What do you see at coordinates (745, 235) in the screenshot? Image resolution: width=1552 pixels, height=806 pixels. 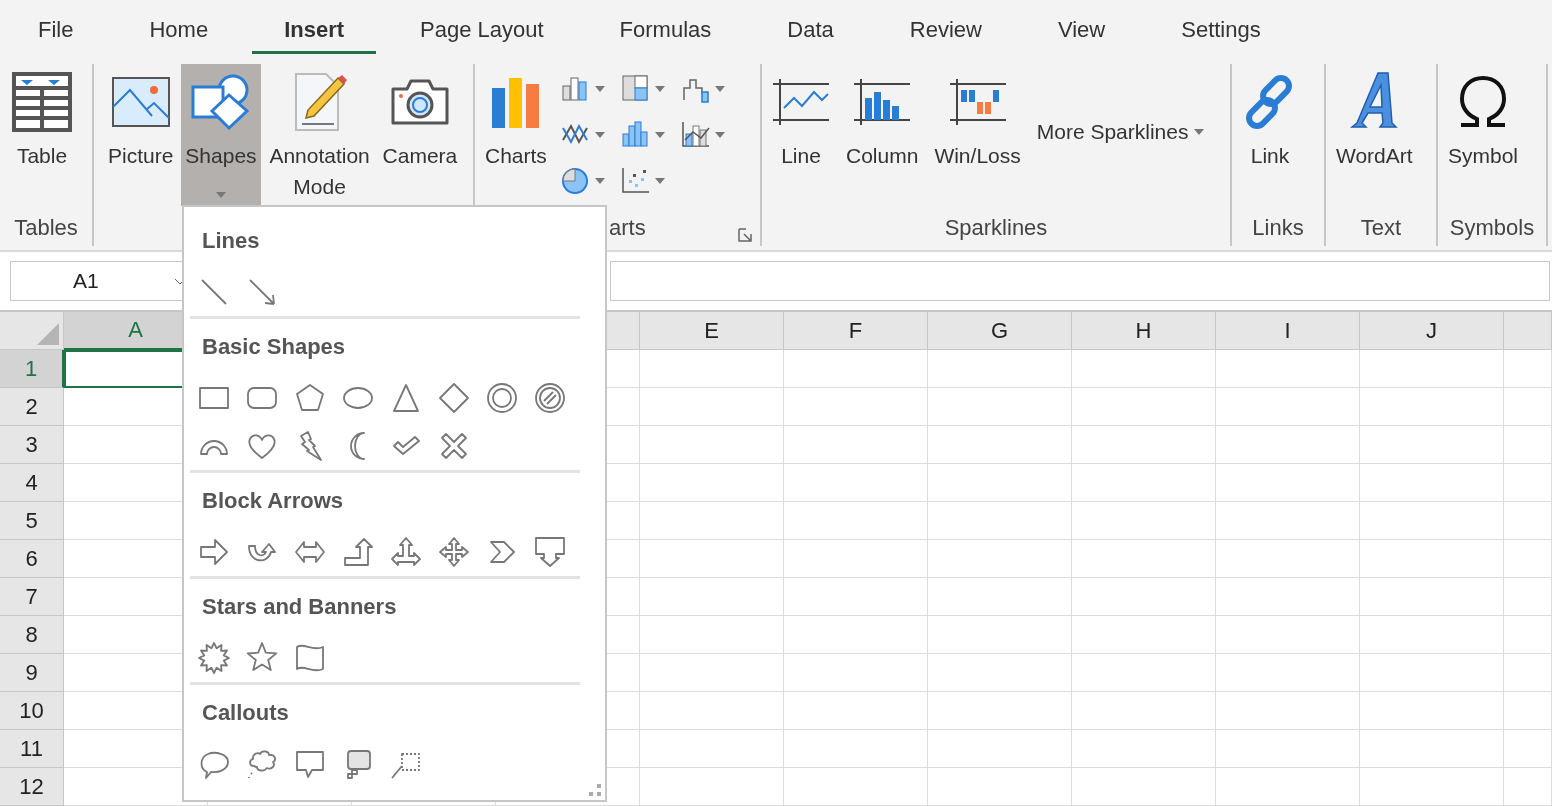 I see `dialog-launcher-icon` at bounding box center [745, 235].